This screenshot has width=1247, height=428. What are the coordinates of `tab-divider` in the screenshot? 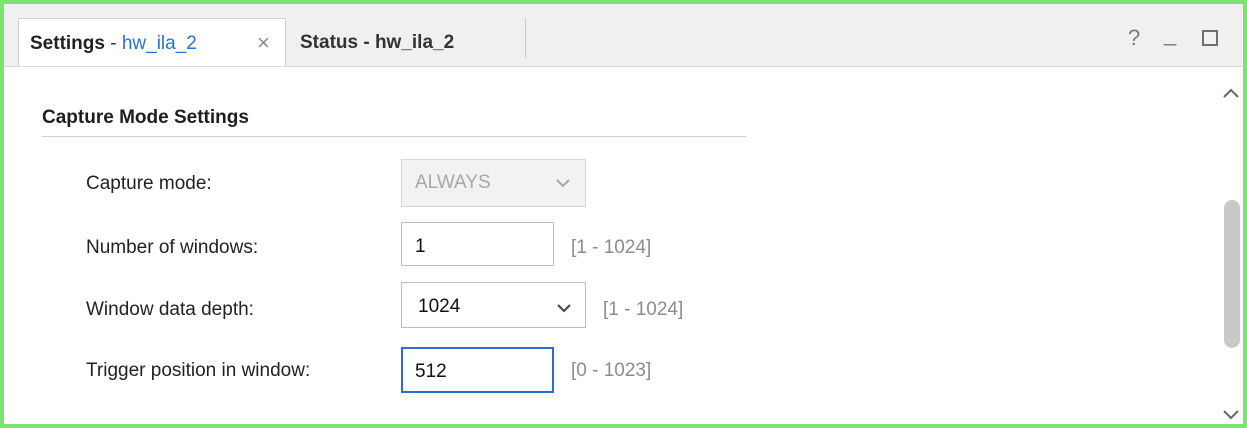 It's located at (525, 38).